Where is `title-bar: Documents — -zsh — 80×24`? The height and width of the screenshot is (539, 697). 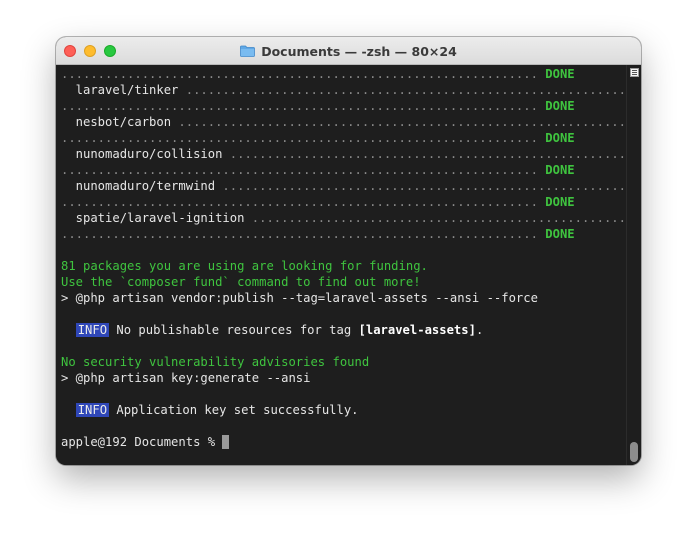
title-bar: Documents — -zsh — 80×24 is located at coordinates (348, 51).